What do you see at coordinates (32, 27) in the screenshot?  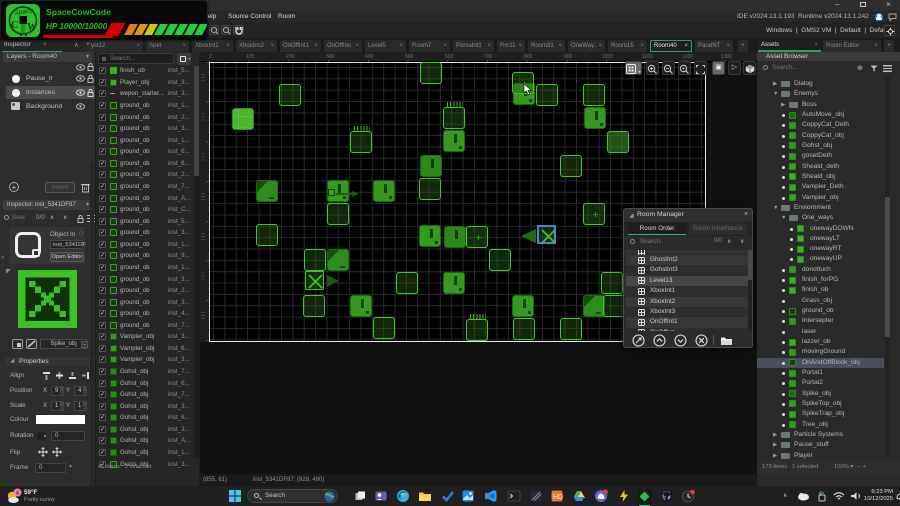 I see `svg-text: W` at bounding box center [32, 27].